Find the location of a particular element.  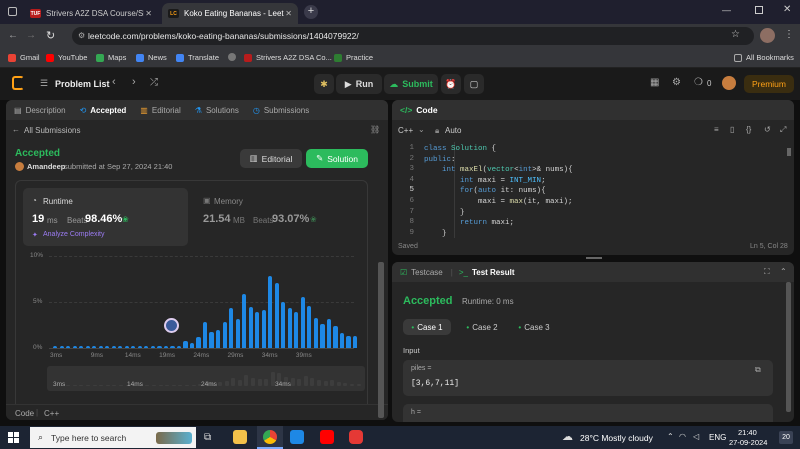

result-scrollbar is located at coordinates (788, 347).